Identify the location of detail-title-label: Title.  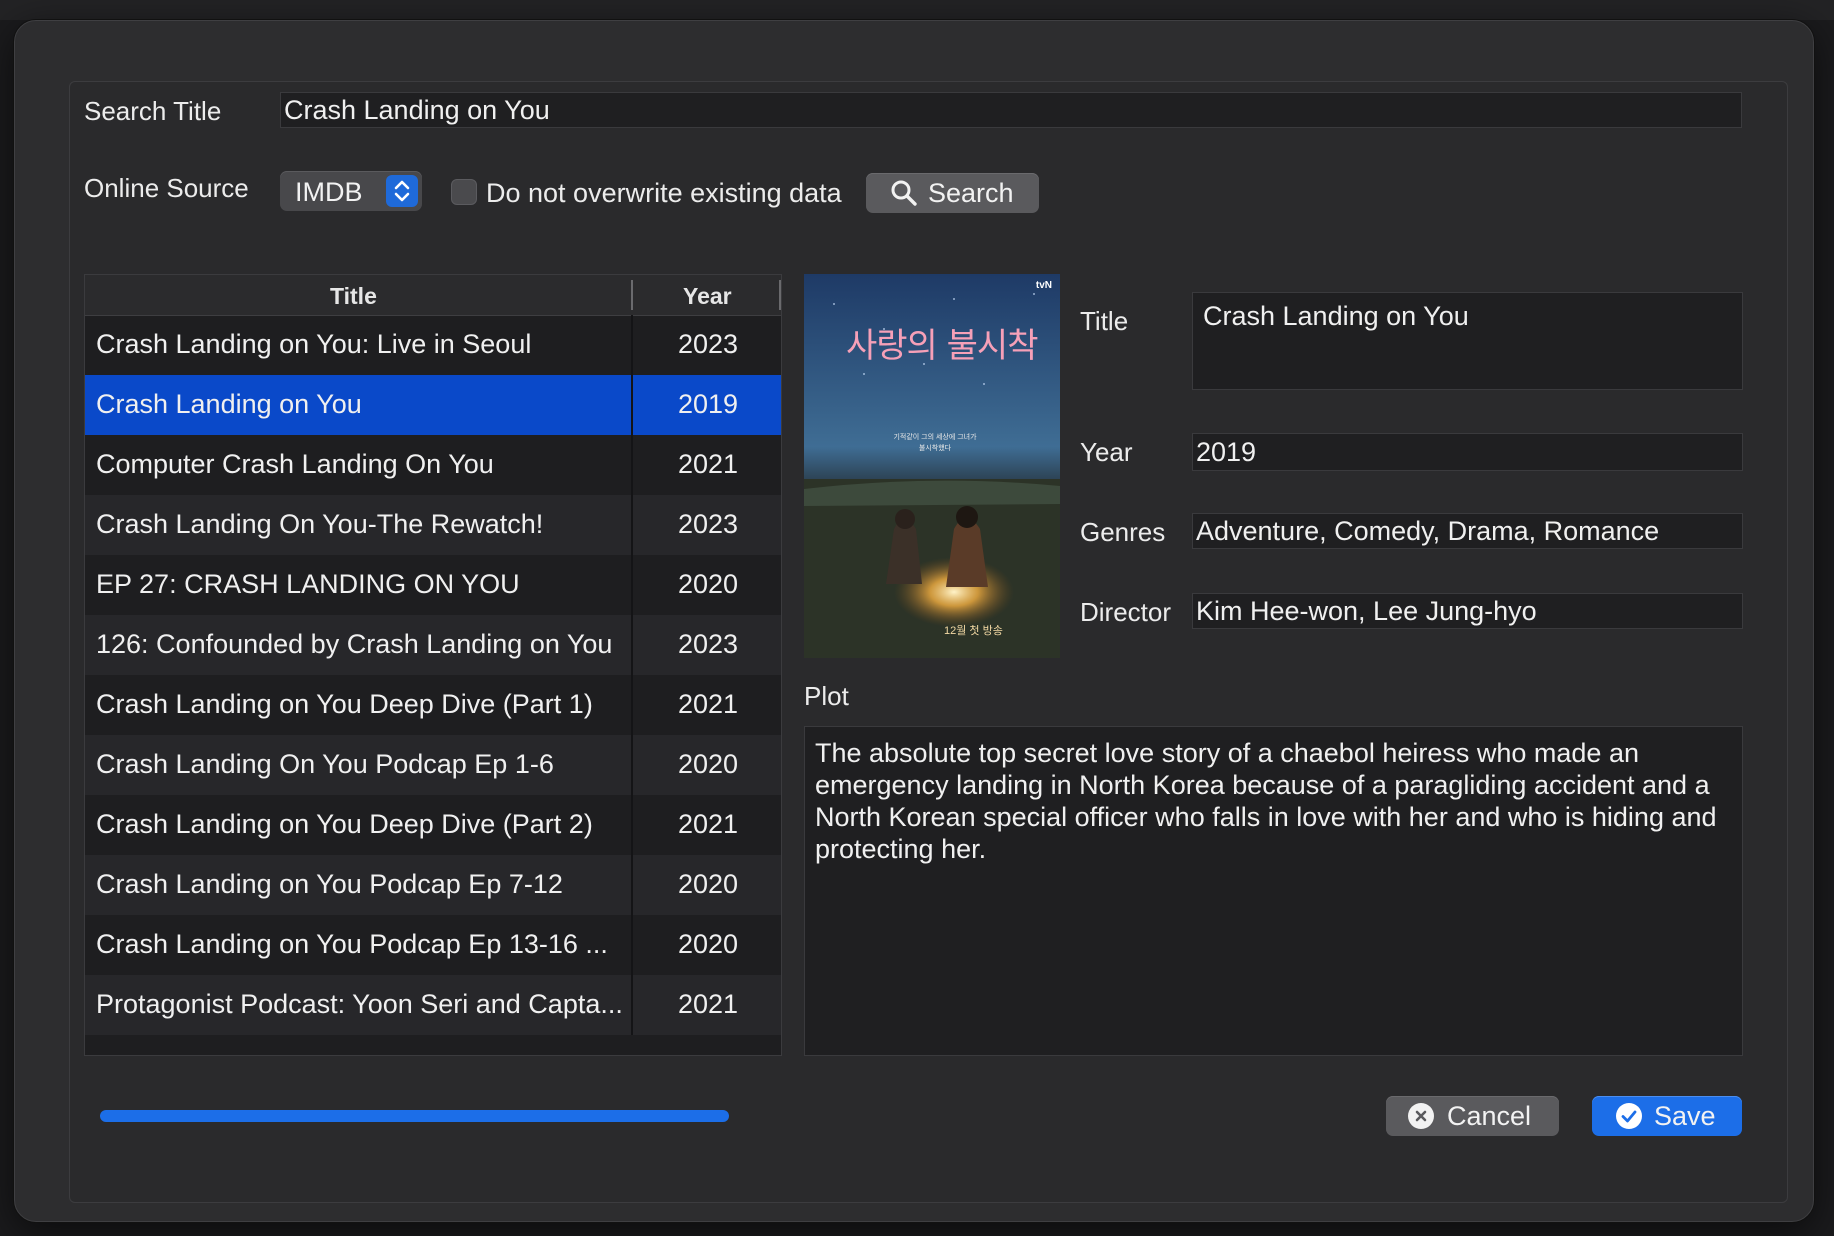
(1104, 321).